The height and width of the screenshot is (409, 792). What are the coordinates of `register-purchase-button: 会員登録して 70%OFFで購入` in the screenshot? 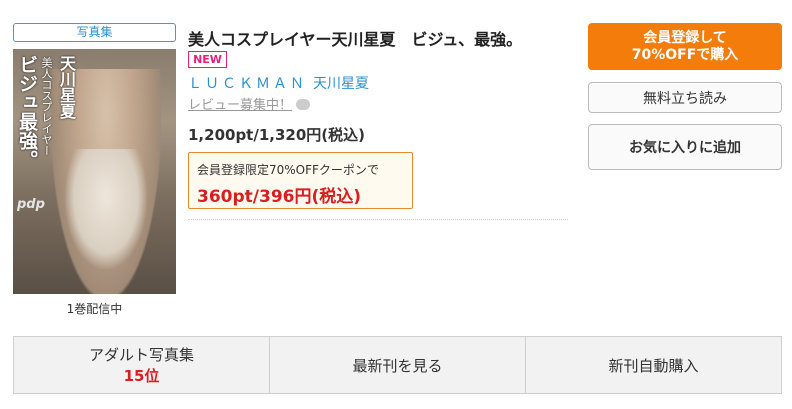 It's located at (685, 46).